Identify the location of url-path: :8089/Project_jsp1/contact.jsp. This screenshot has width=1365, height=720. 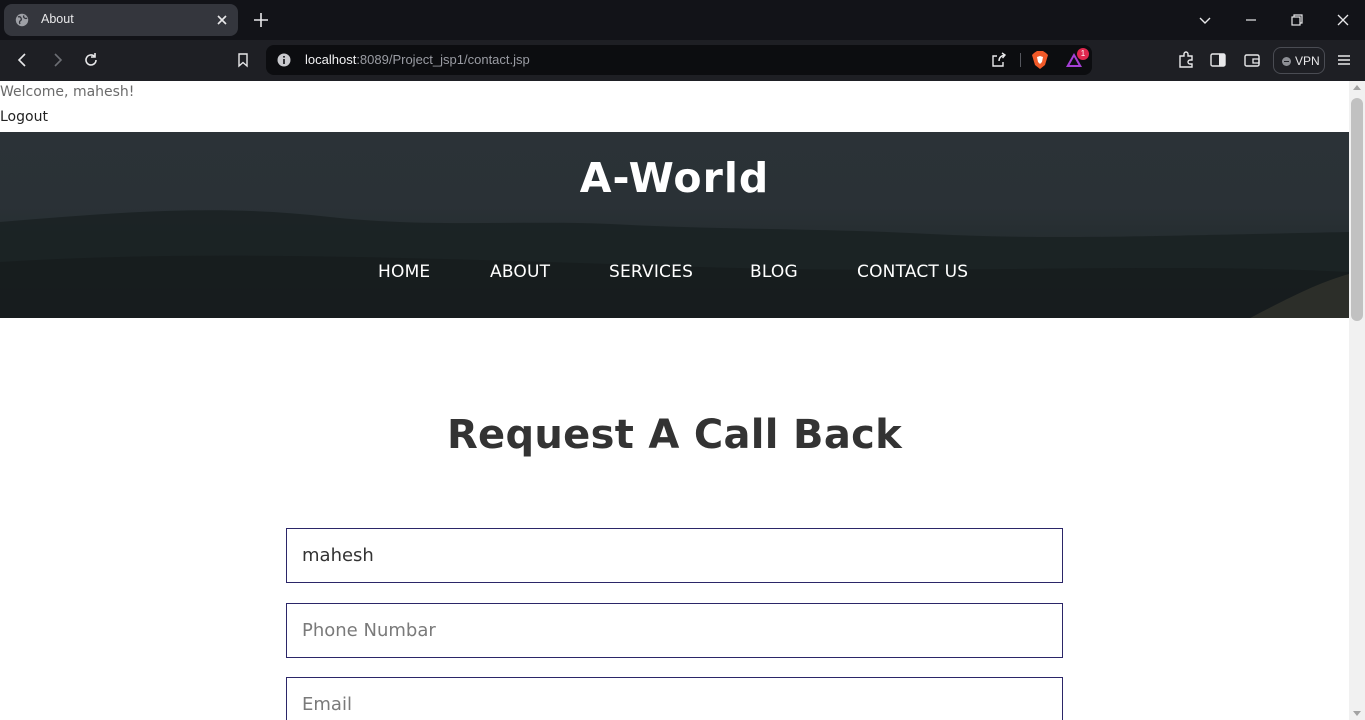
(443, 59).